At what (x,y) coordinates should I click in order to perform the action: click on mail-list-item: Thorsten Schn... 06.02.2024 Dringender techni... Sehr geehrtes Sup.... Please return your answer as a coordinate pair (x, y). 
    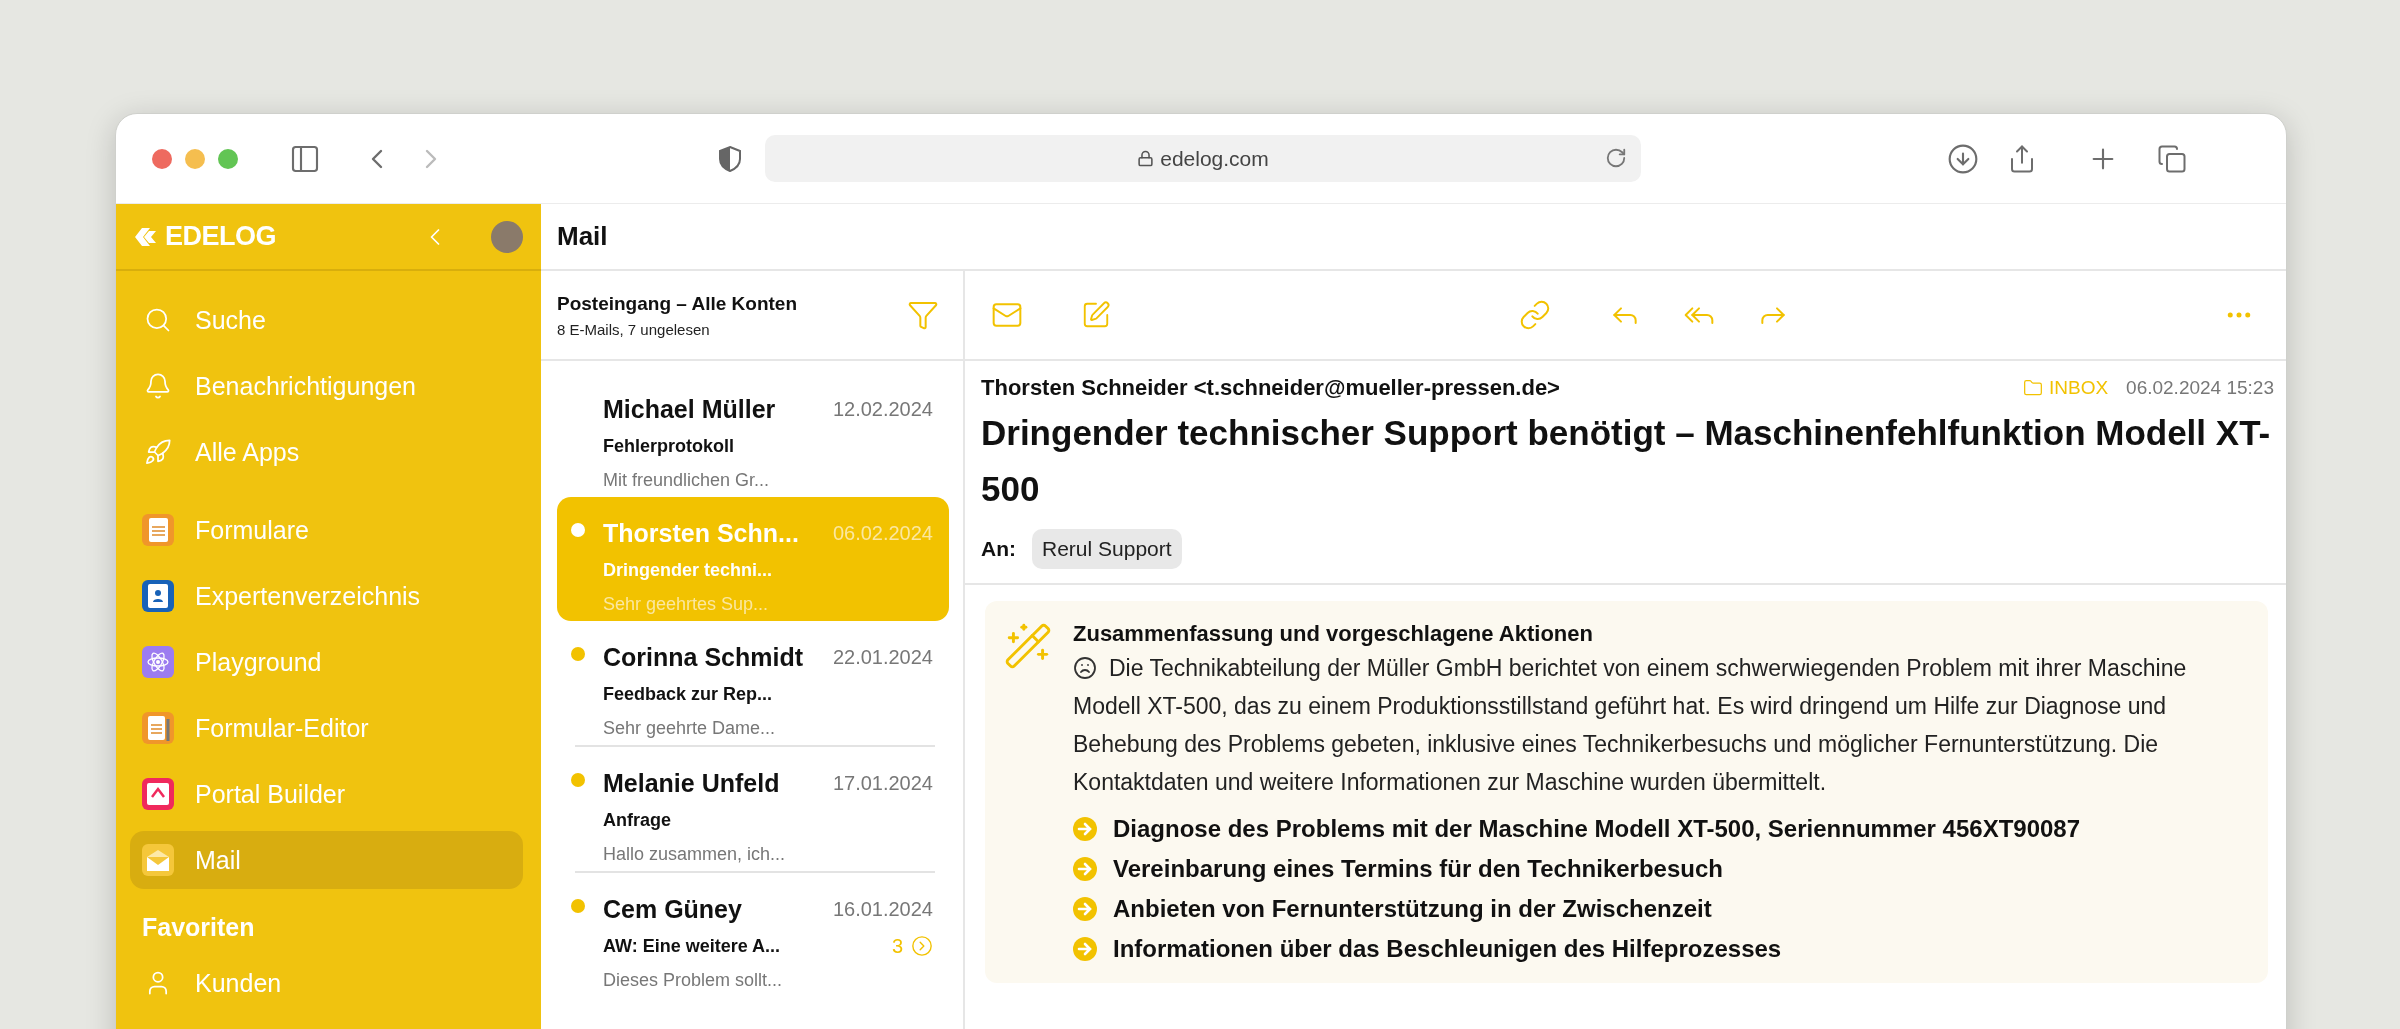
    Looking at the image, I should click on (753, 559).